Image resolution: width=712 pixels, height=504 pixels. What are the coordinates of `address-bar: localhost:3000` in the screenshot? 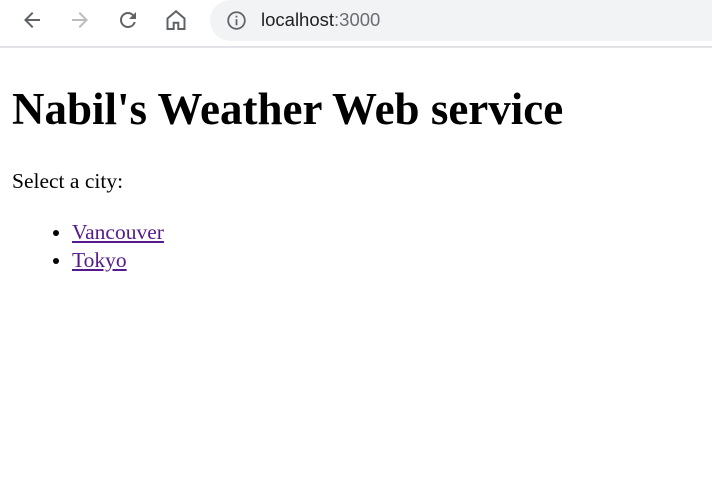 It's located at (461, 20).